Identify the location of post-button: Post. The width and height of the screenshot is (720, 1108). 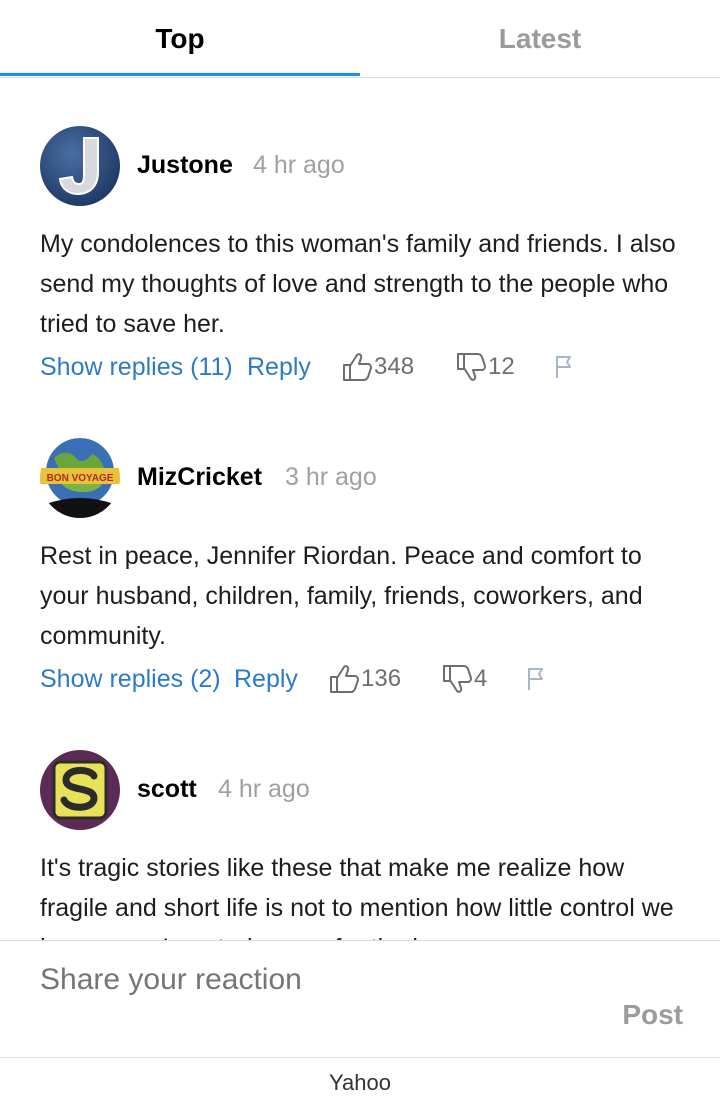
(652, 1015).